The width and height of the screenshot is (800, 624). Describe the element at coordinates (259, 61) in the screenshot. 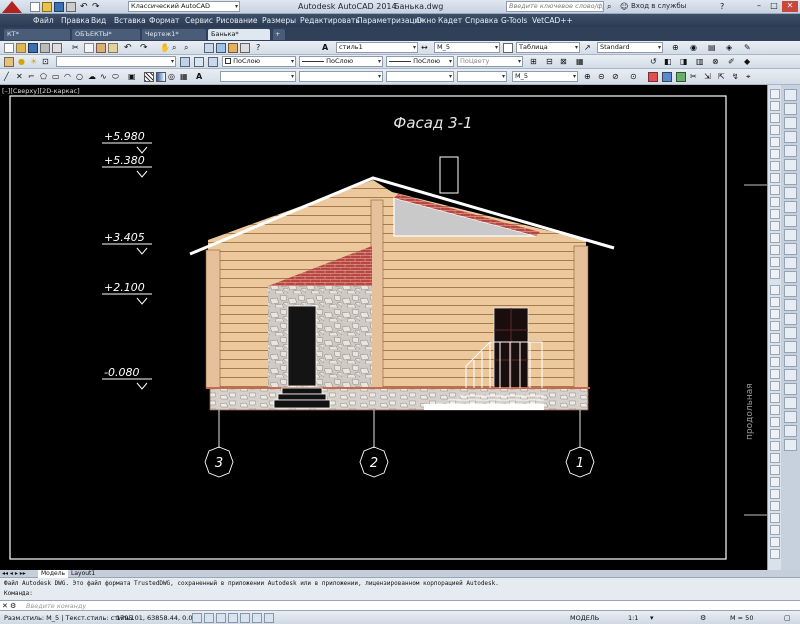

I see `color-select: ПоСлою ▾` at that location.